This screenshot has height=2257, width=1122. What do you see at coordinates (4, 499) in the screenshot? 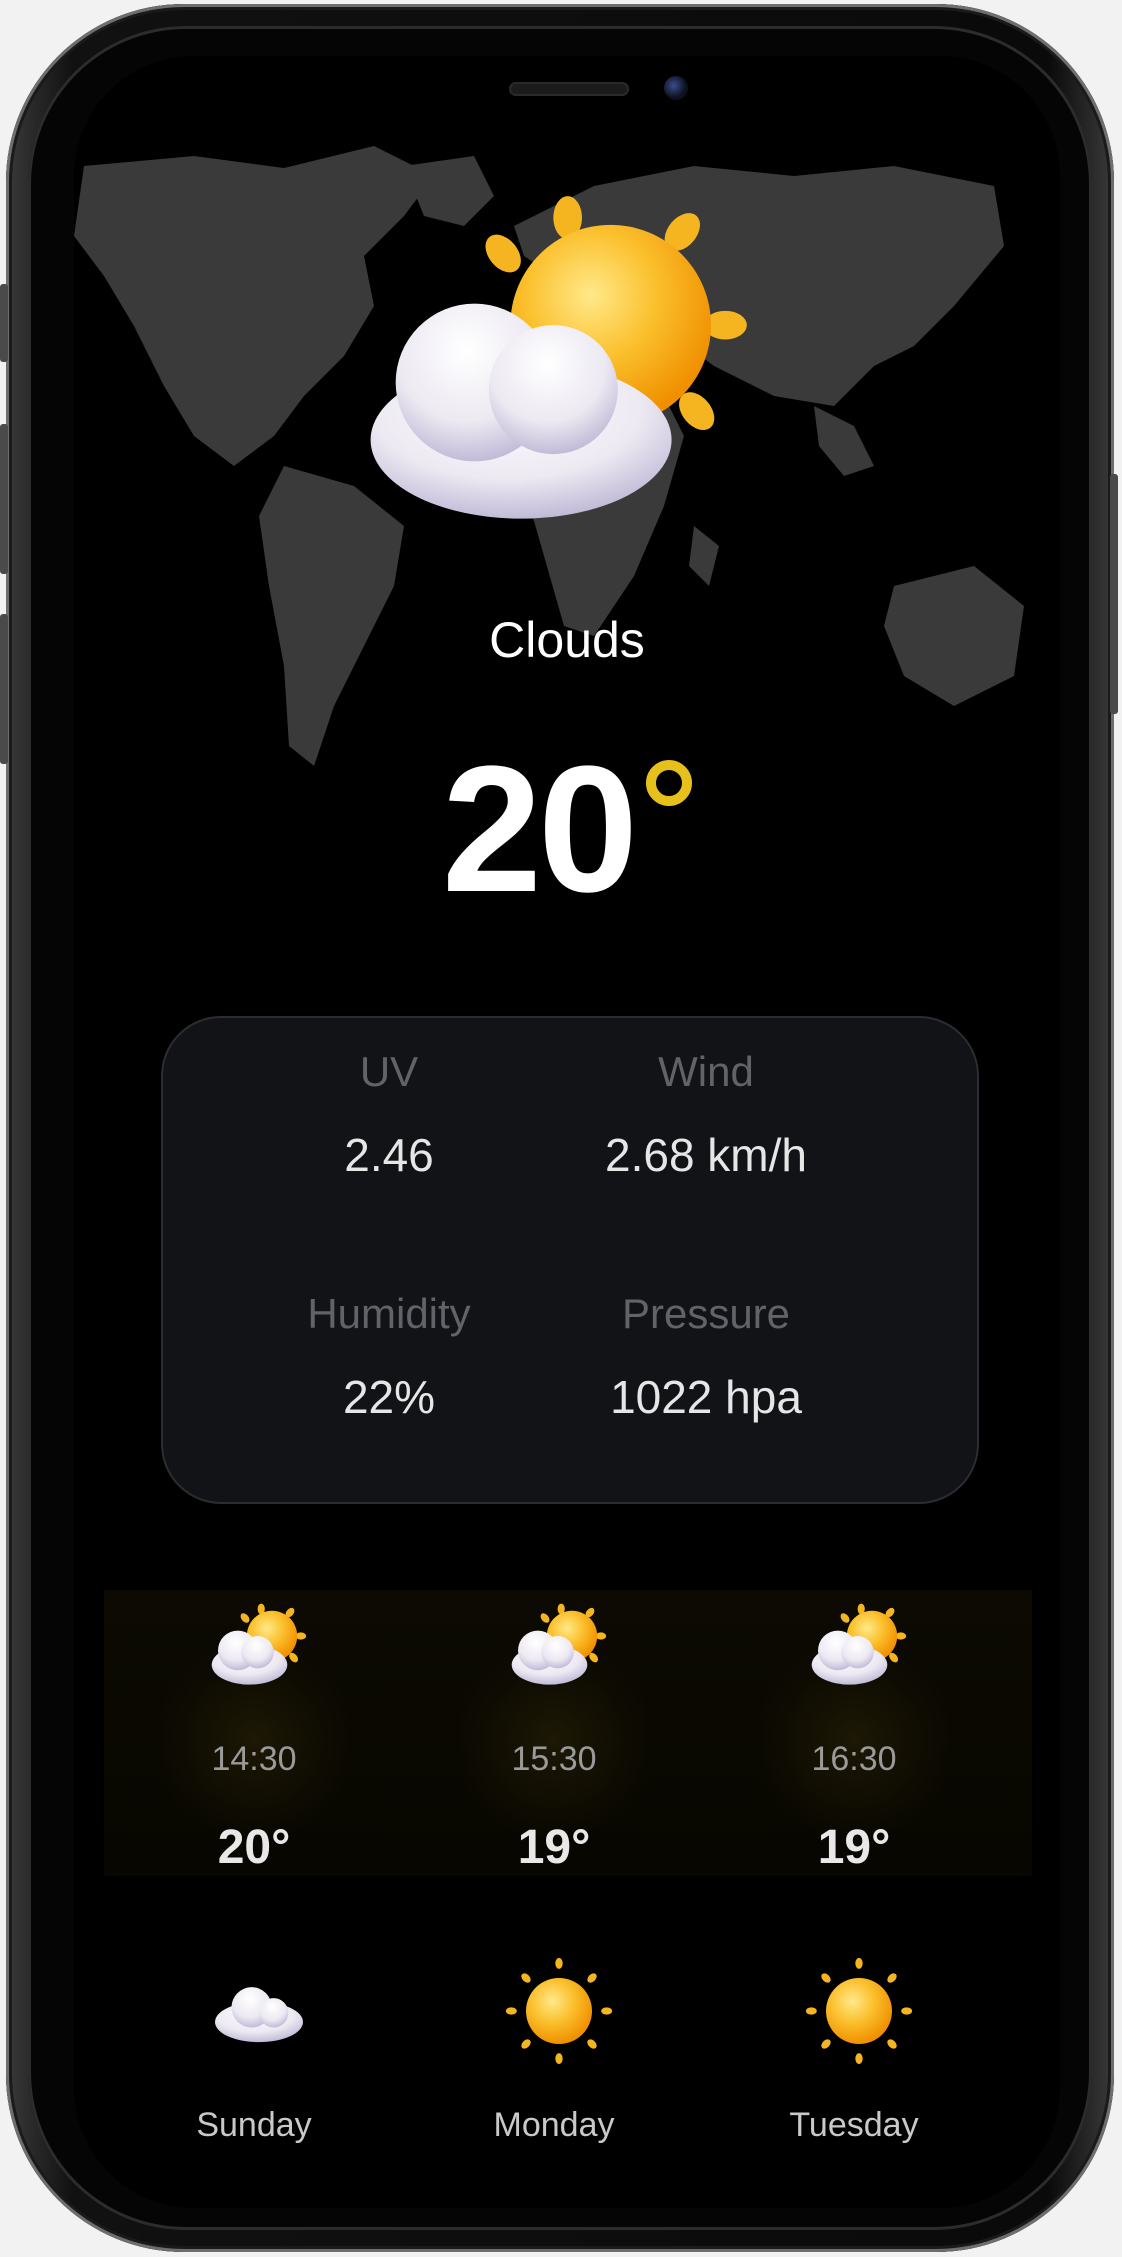
I see `side-button-volume-up` at bounding box center [4, 499].